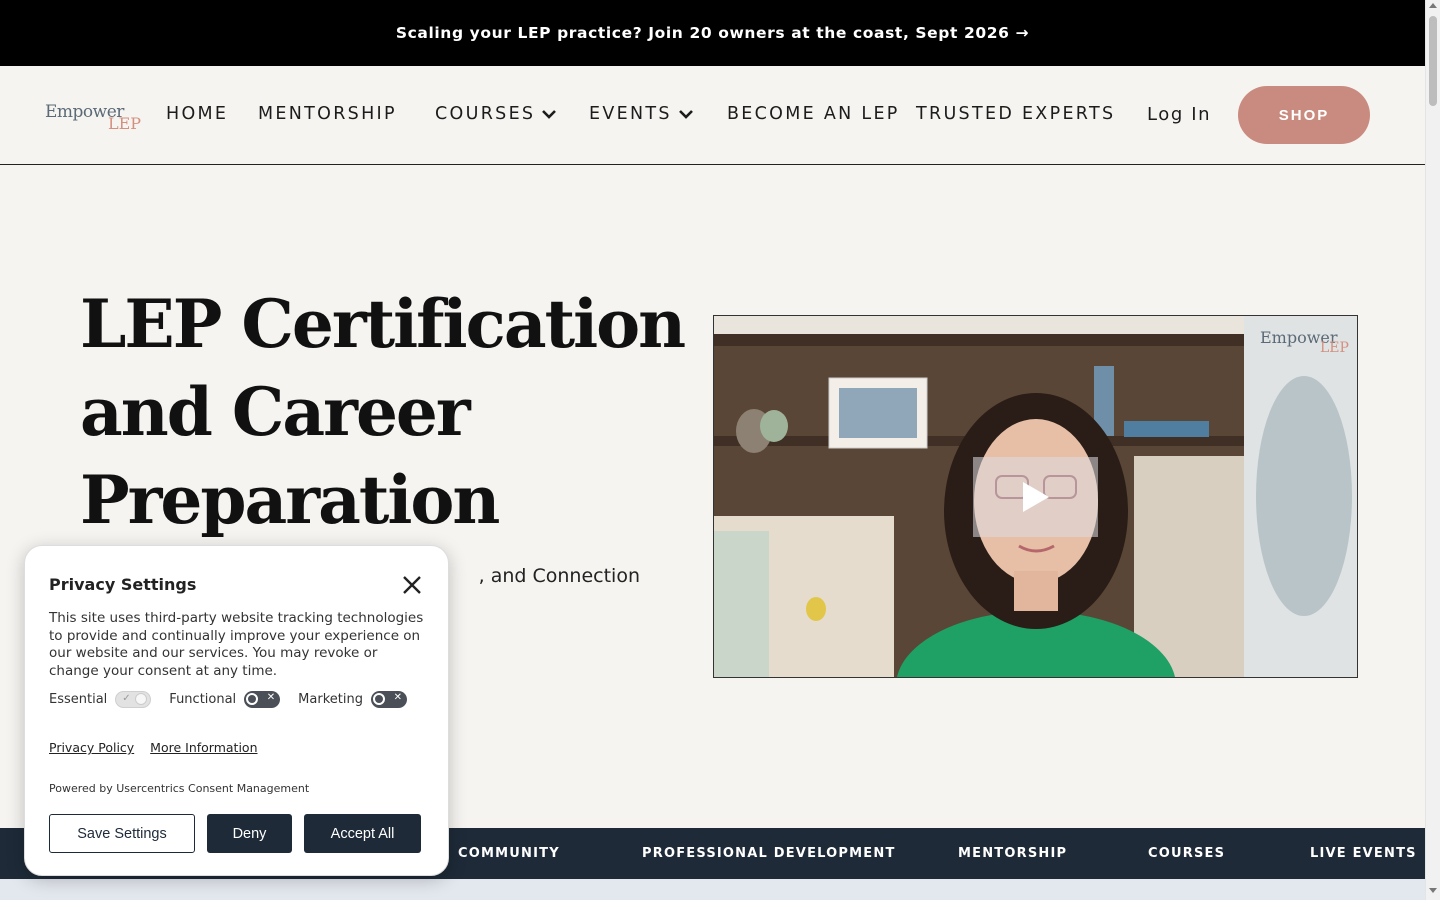 This screenshot has width=1440, height=900. I want to click on scroll-up-arrow-icon, so click(1433, 5).